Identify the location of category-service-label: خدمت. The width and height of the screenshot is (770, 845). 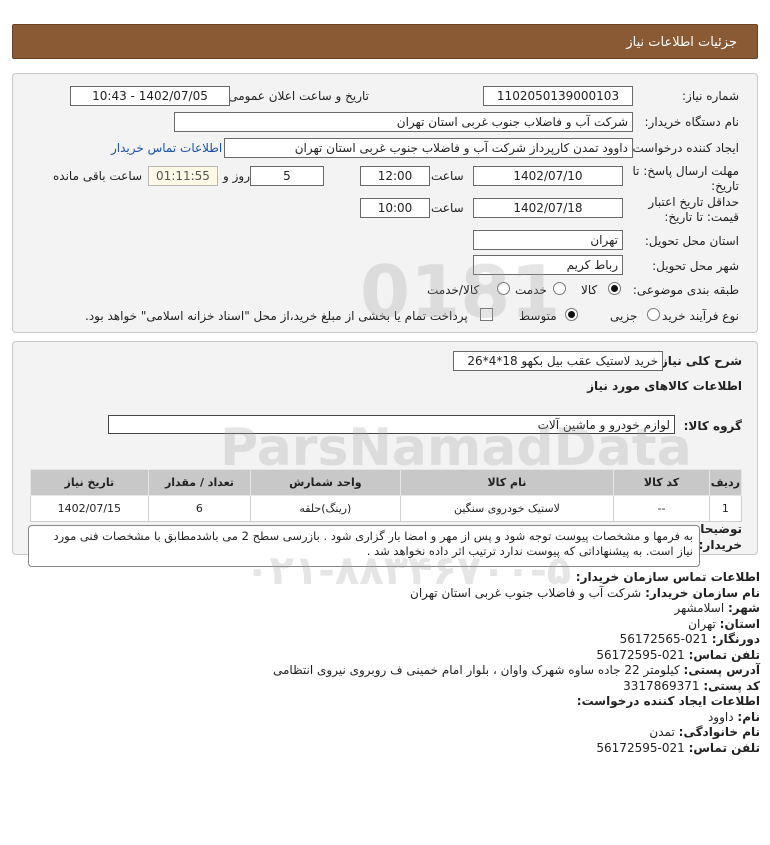
(531, 290).